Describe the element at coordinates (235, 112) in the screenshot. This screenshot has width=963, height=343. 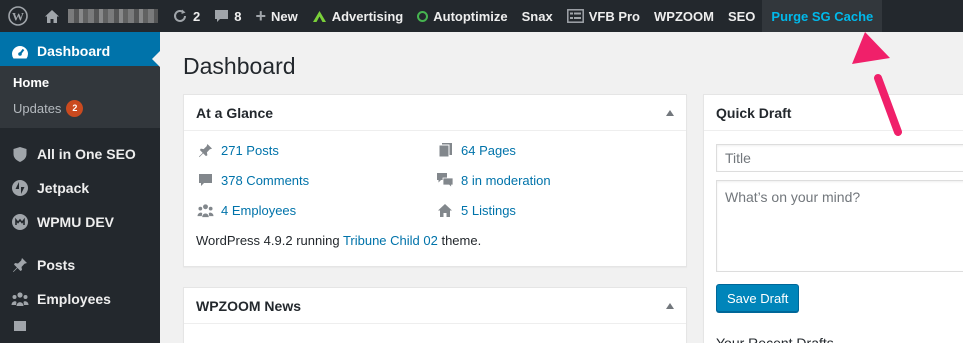
I see `widget-title: At a Glance` at that location.